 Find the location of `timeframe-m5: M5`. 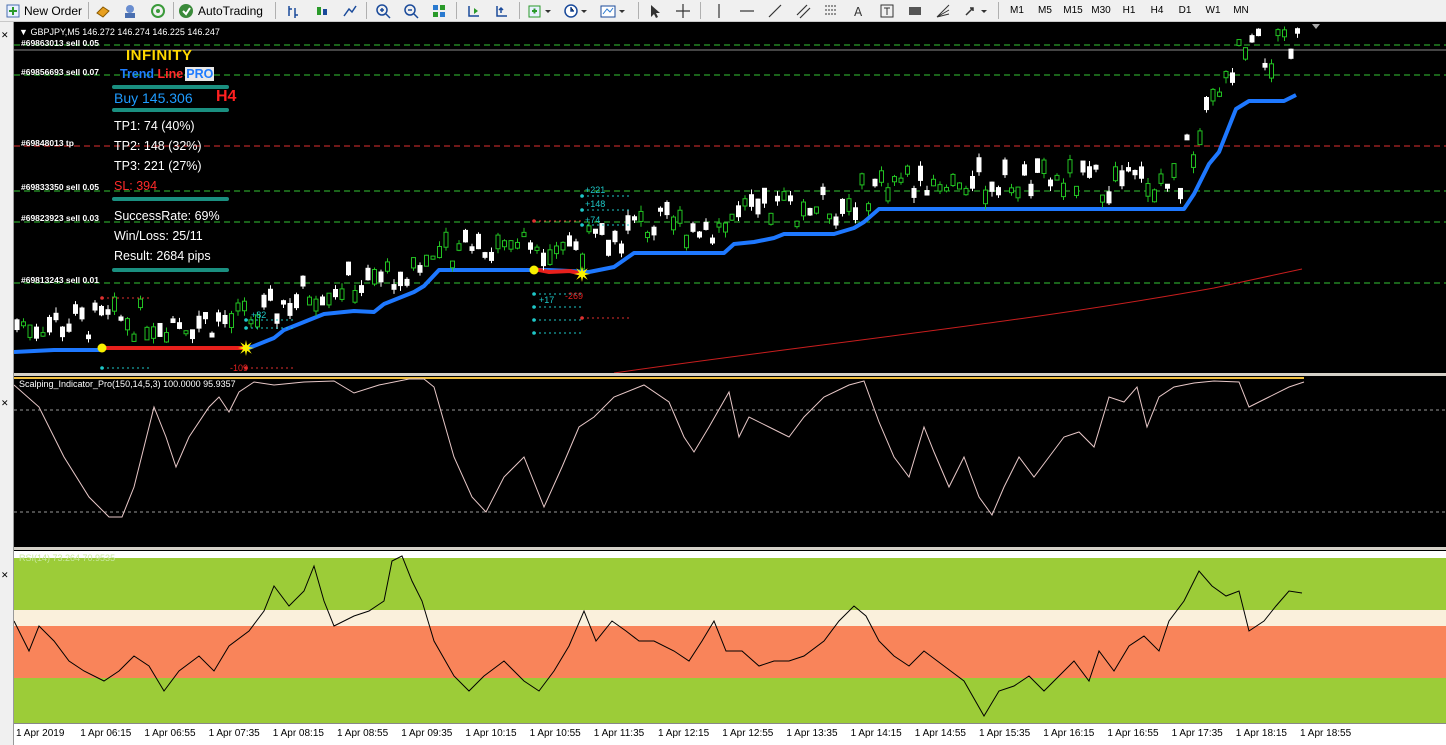

timeframe-m5: M5 is located at coordinates (1045, 10).